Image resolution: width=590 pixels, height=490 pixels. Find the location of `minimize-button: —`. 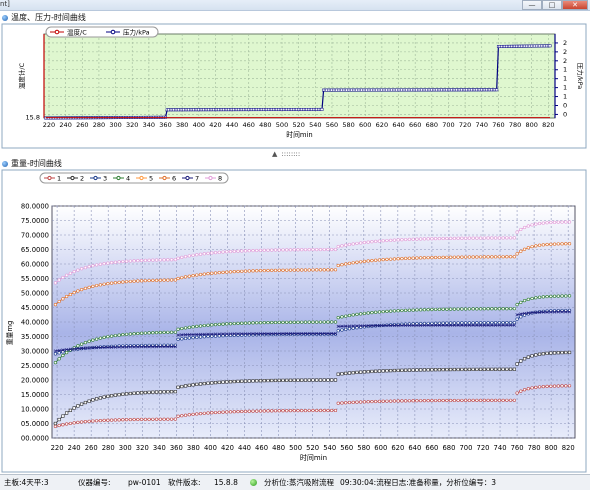

minimize-button: — is located at coordinates (532, 5).